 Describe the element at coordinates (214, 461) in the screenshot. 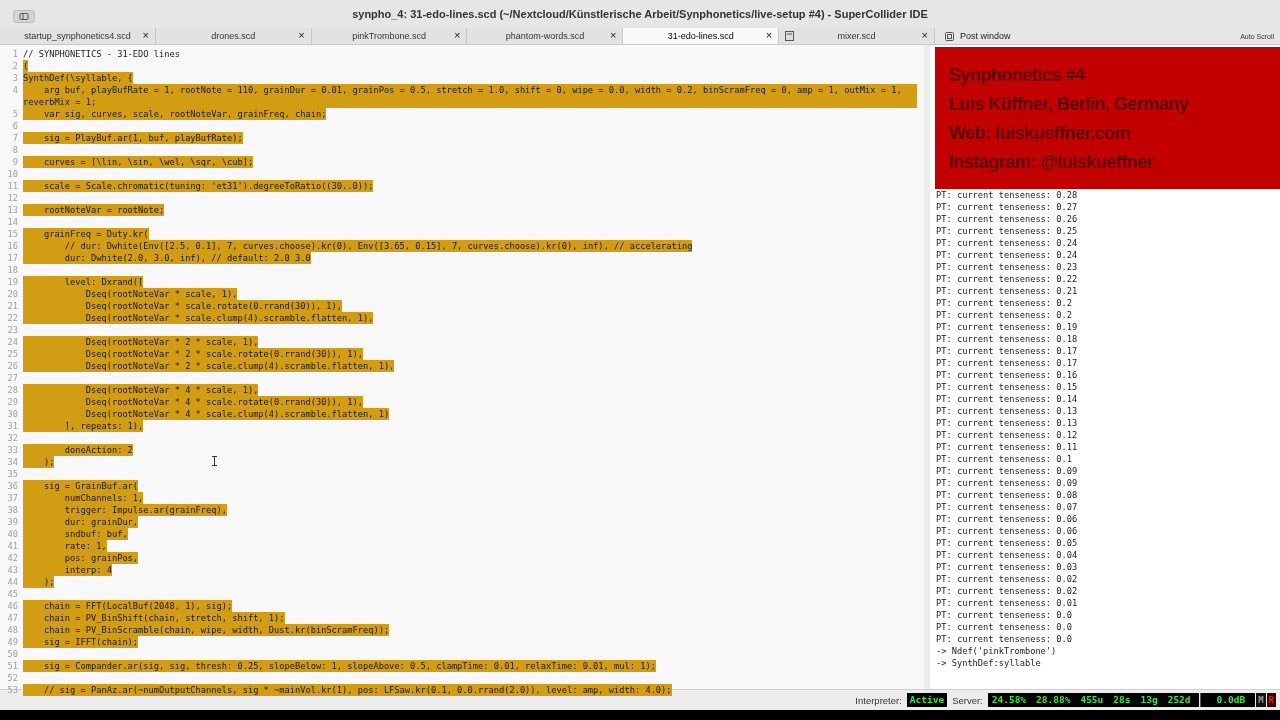

I see `text-cursor-icon` at that location.